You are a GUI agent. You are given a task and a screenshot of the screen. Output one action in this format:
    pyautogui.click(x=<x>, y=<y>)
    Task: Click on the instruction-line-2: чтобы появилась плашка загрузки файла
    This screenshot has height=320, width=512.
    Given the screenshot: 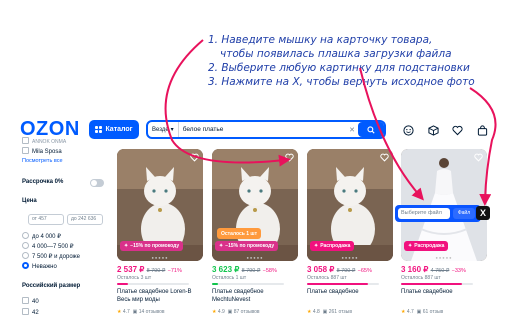 What is the action you would take?
    pyautogui.click(x=336, y=54)
    